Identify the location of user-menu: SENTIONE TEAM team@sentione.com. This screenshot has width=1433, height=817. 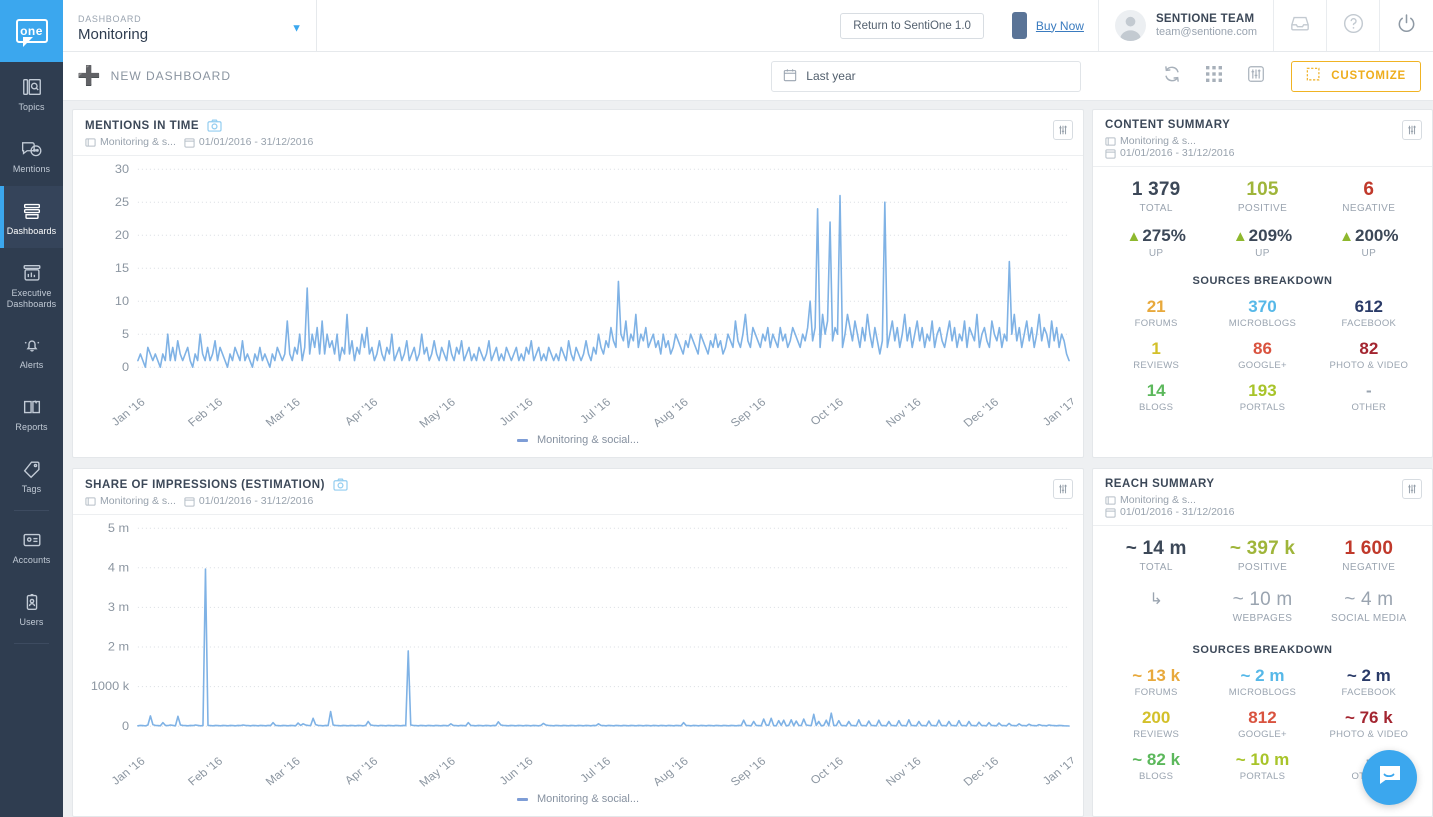
(1185, 25).